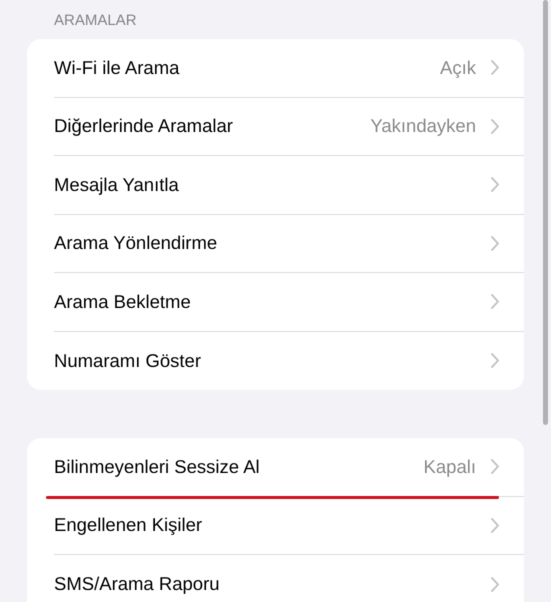 The width and height of the screenshot is (551, 602). Describe the element at coordinates (157, 466) in the screenshot. I see `row-label: Bilinmeyenleri Sessize Al` at that location.